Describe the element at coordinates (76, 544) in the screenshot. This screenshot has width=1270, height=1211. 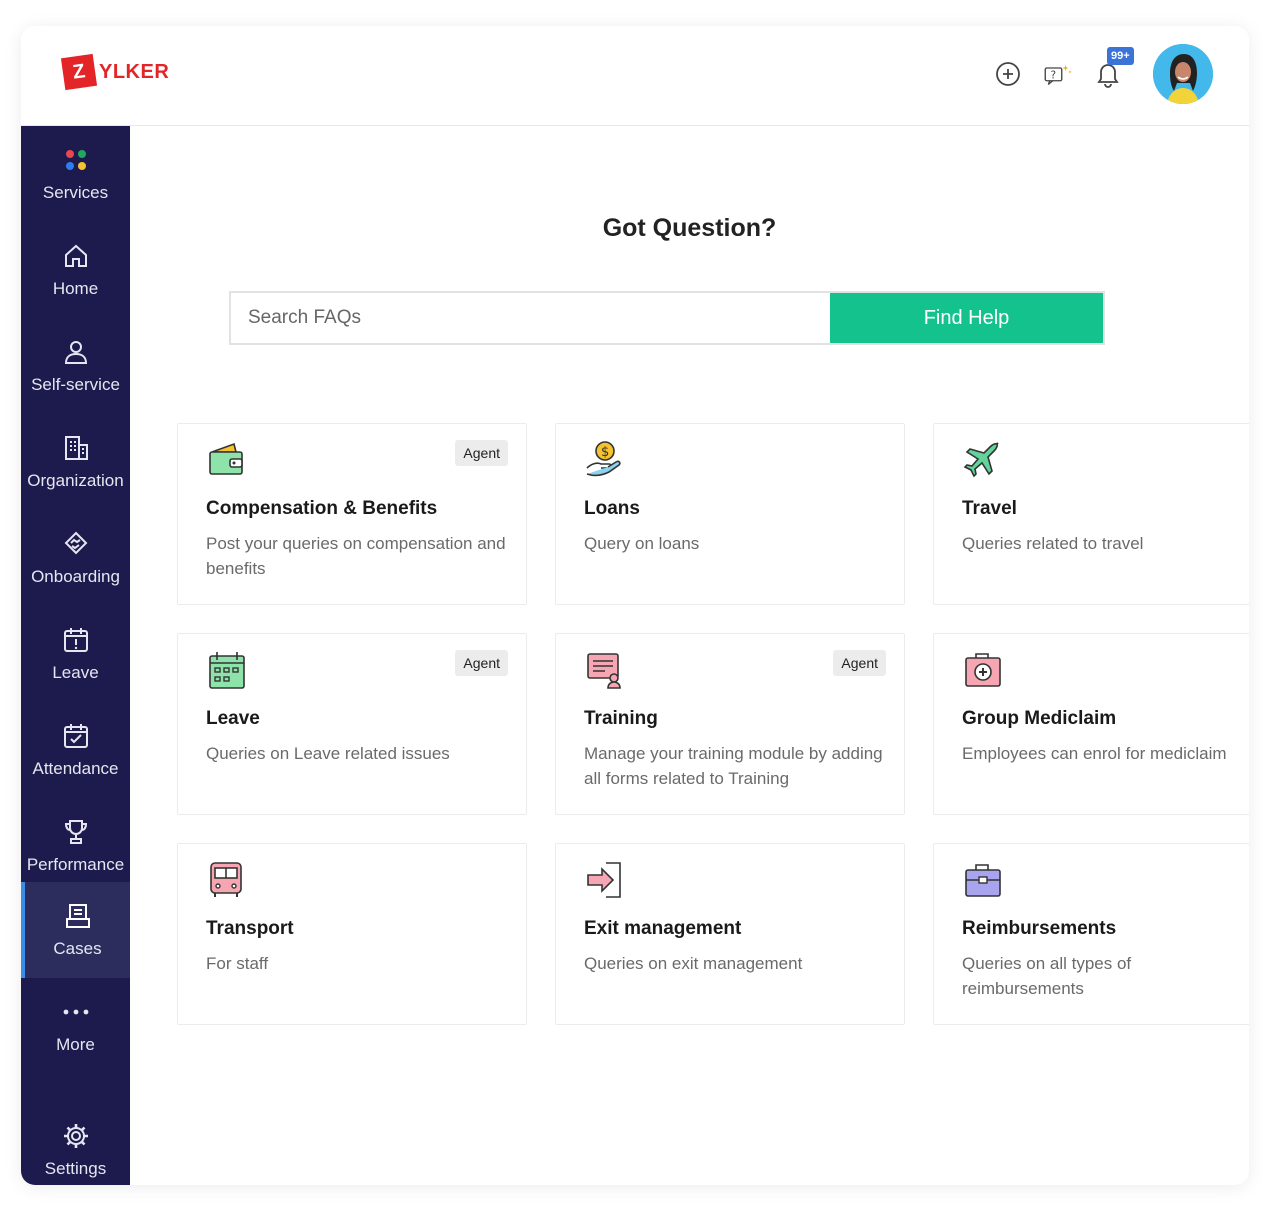
I see `handshake-icon` at that location.